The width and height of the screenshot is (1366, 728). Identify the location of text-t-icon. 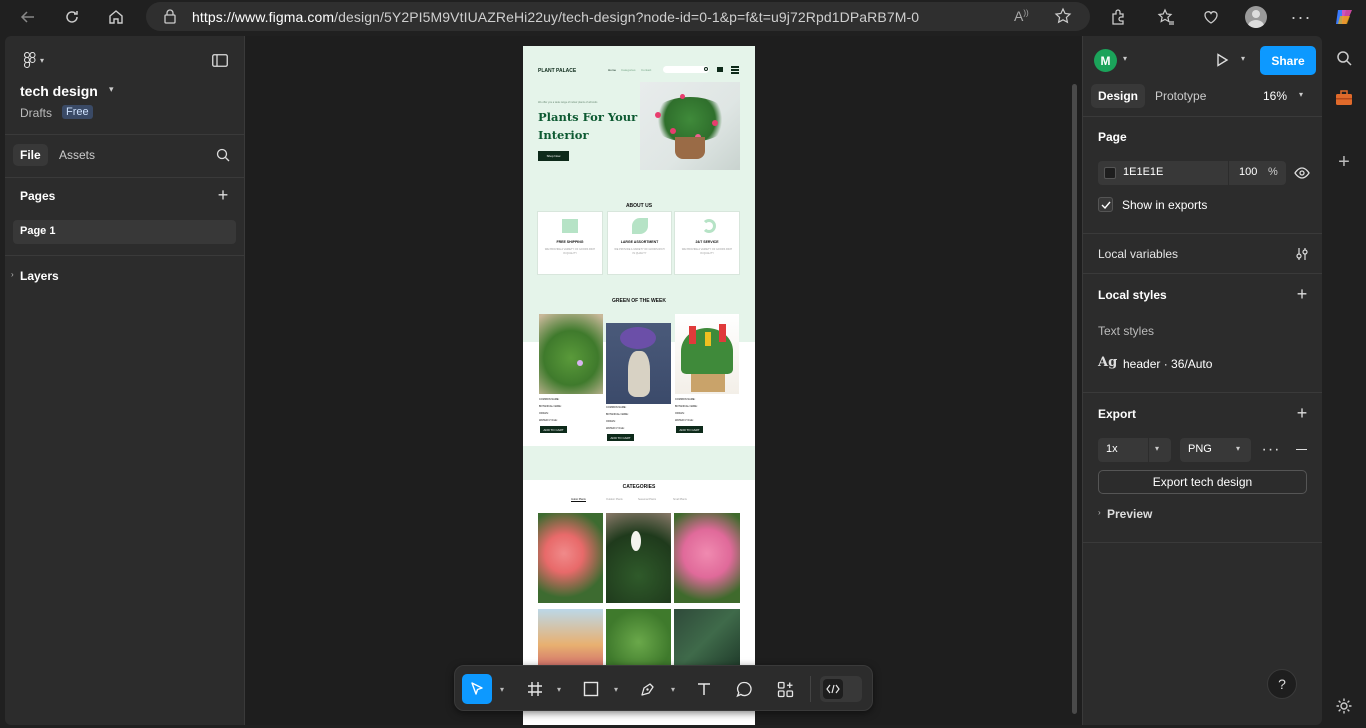
(704, 689).